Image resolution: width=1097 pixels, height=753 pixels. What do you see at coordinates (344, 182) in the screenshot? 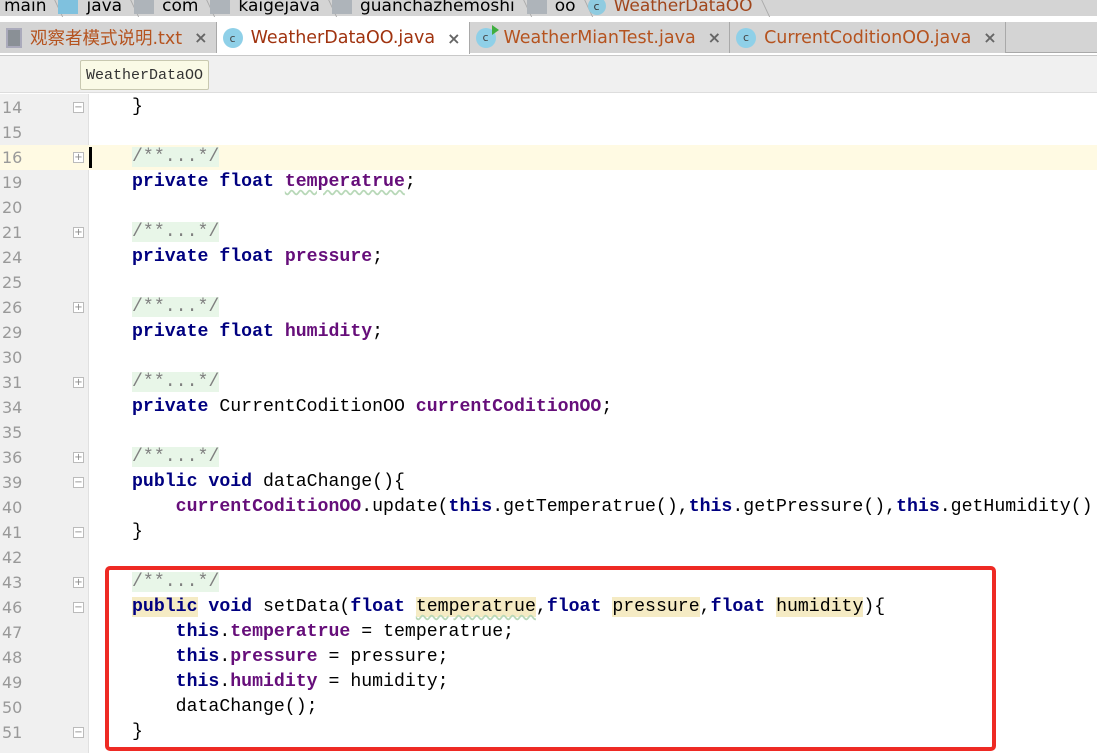
I see `code-token: temperatrue` at bounding box center [344, 182].